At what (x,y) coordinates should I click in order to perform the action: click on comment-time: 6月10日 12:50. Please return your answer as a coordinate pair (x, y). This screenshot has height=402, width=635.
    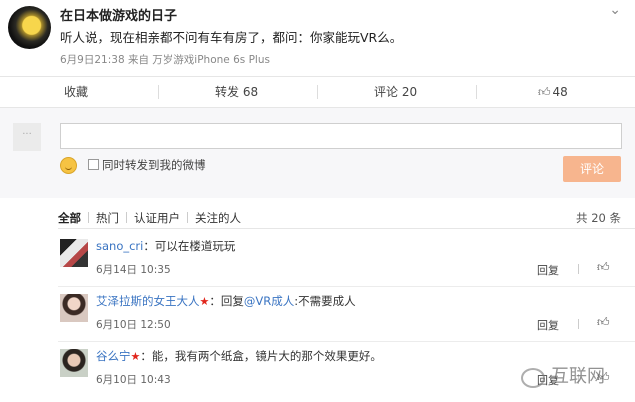
    Looking at the image, I should click on (133, 325).